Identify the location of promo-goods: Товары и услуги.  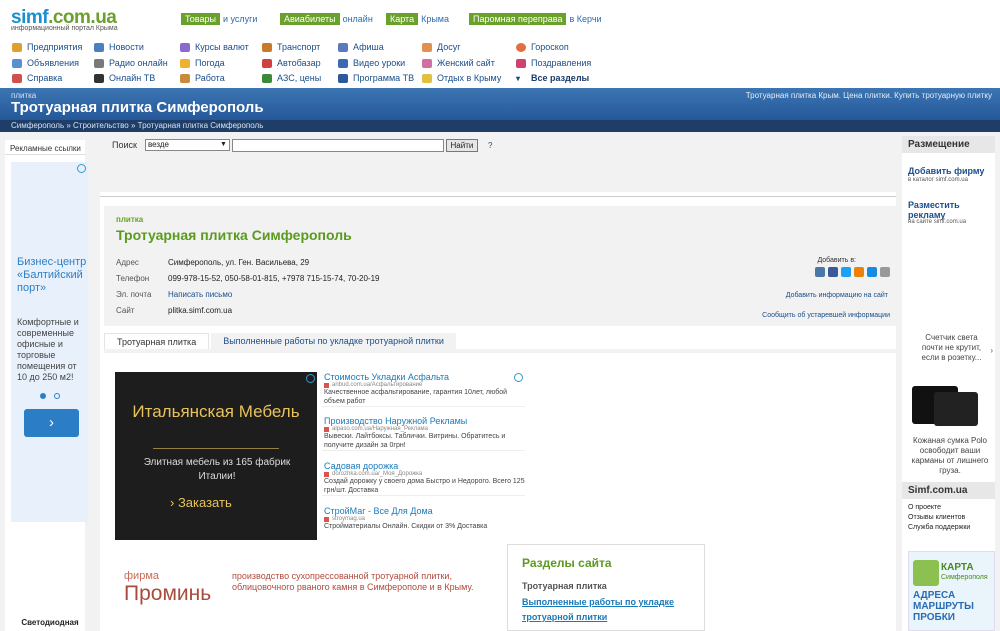
(219, 19).